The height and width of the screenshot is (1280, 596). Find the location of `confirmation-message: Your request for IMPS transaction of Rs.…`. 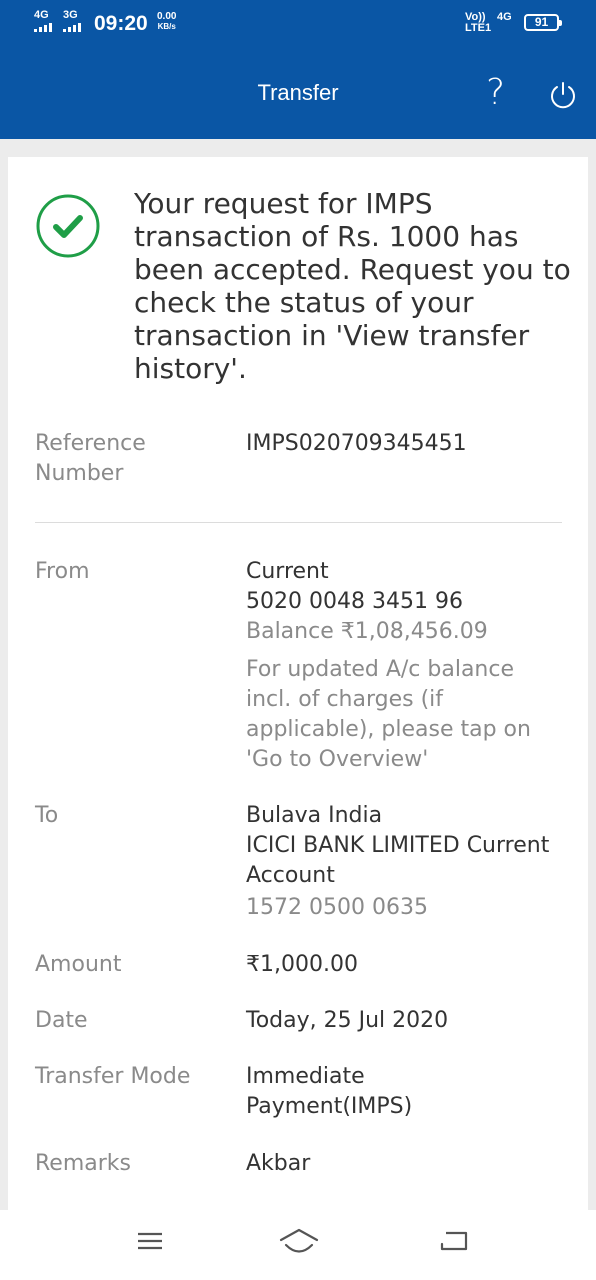

confirmation-message: Your request for IMPS transaction of Rs.… is located at coordinates (352, 286).